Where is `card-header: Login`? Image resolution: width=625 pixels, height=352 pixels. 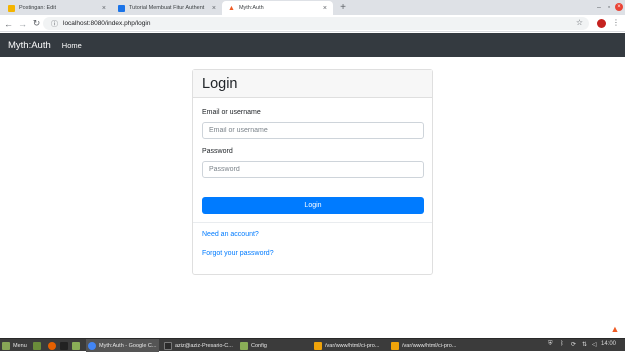 card-header: Login is located at coordinates (312, 84).